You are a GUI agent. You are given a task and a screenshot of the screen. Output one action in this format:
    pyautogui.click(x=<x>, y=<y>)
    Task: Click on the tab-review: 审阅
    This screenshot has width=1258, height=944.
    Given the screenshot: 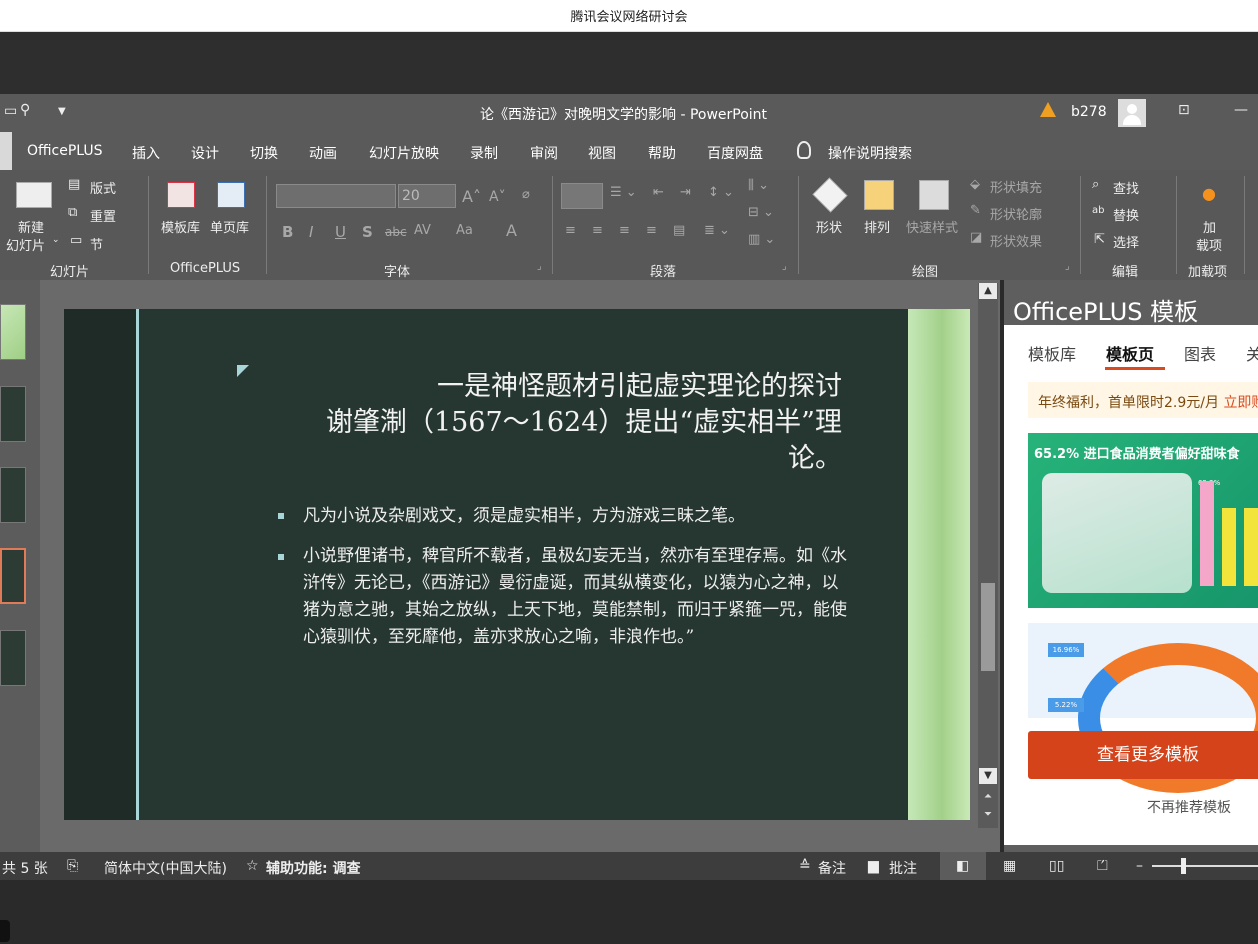 What is the action you would take?
    pyautogui.click(x=544, y=153)
    